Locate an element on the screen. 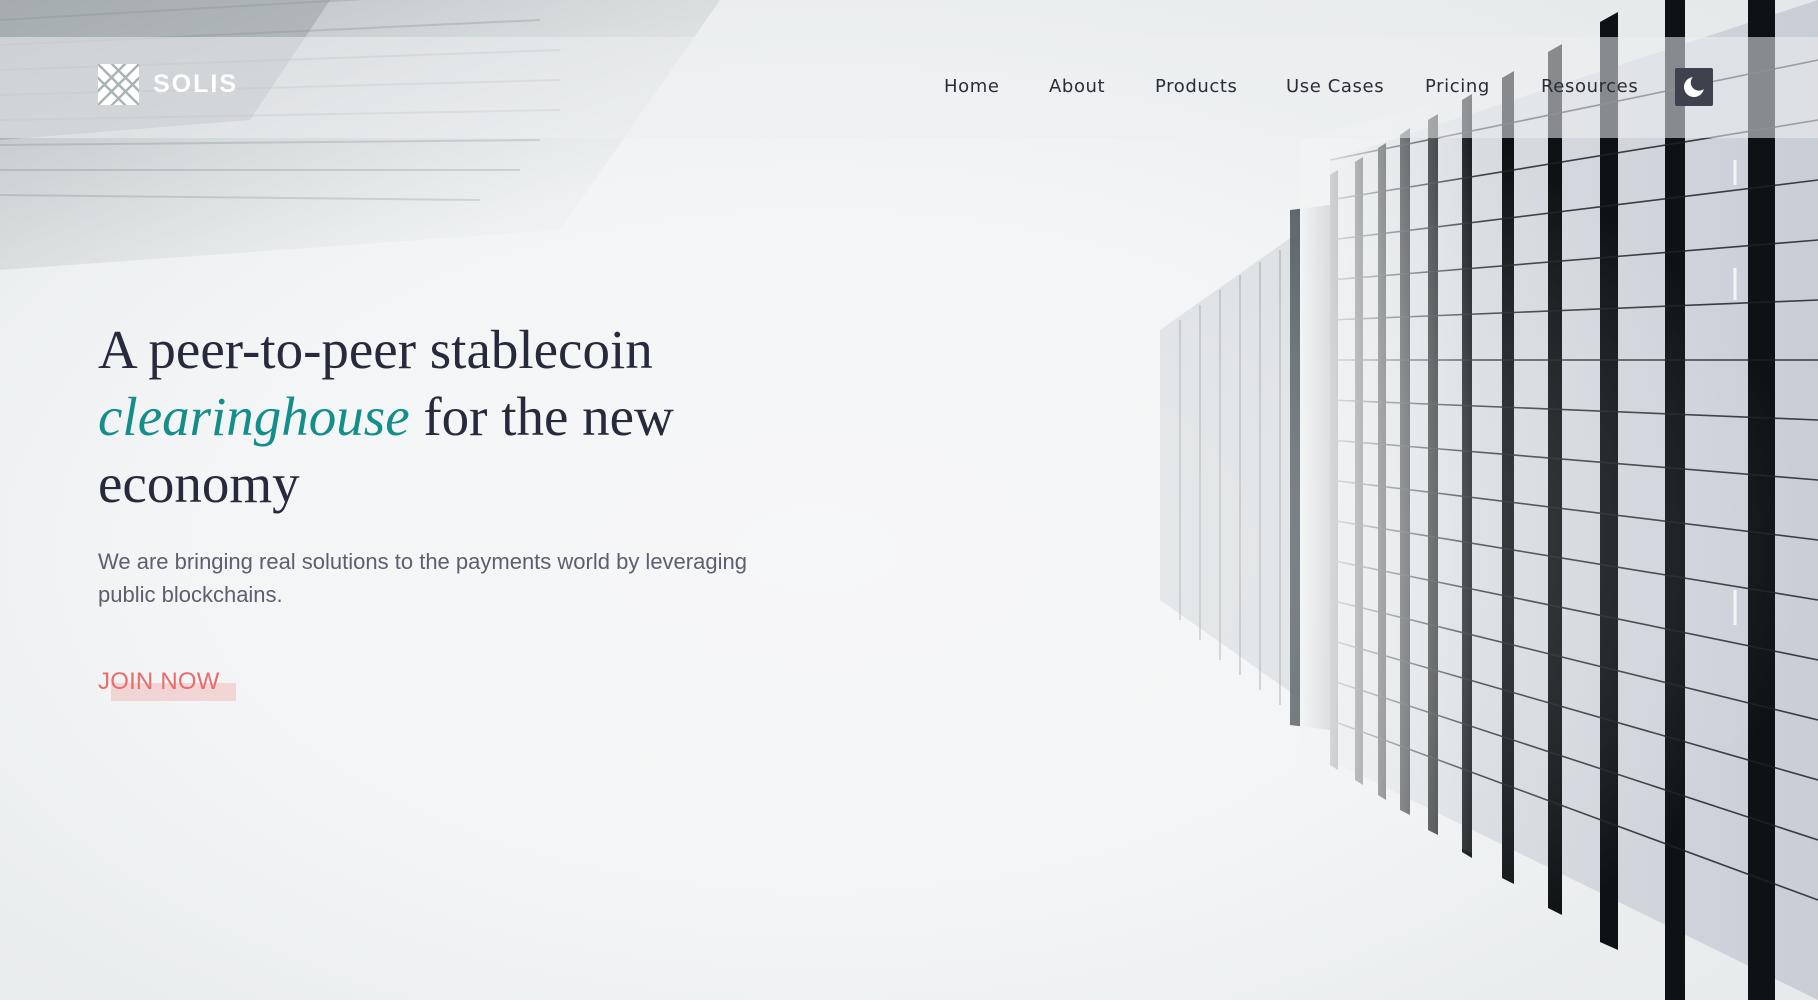  join-now-button: JOIN NOW is located at coordinates (167, 686).